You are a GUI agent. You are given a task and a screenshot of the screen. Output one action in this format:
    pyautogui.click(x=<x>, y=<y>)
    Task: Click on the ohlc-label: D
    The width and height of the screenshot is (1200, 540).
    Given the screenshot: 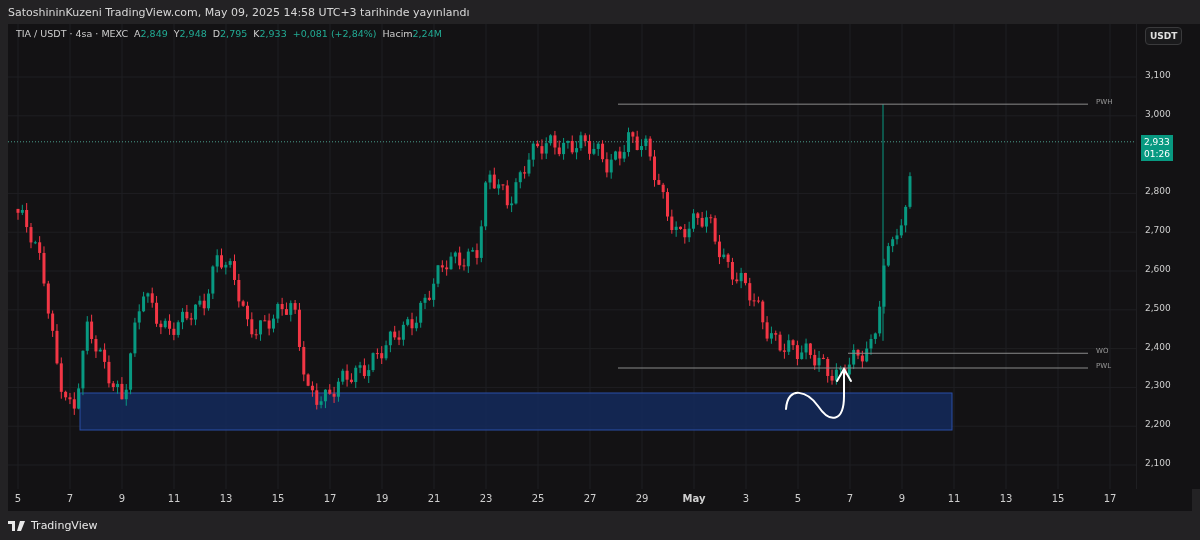 What is the action you would take?
    pyautogui.click(x=216, y=33)
    